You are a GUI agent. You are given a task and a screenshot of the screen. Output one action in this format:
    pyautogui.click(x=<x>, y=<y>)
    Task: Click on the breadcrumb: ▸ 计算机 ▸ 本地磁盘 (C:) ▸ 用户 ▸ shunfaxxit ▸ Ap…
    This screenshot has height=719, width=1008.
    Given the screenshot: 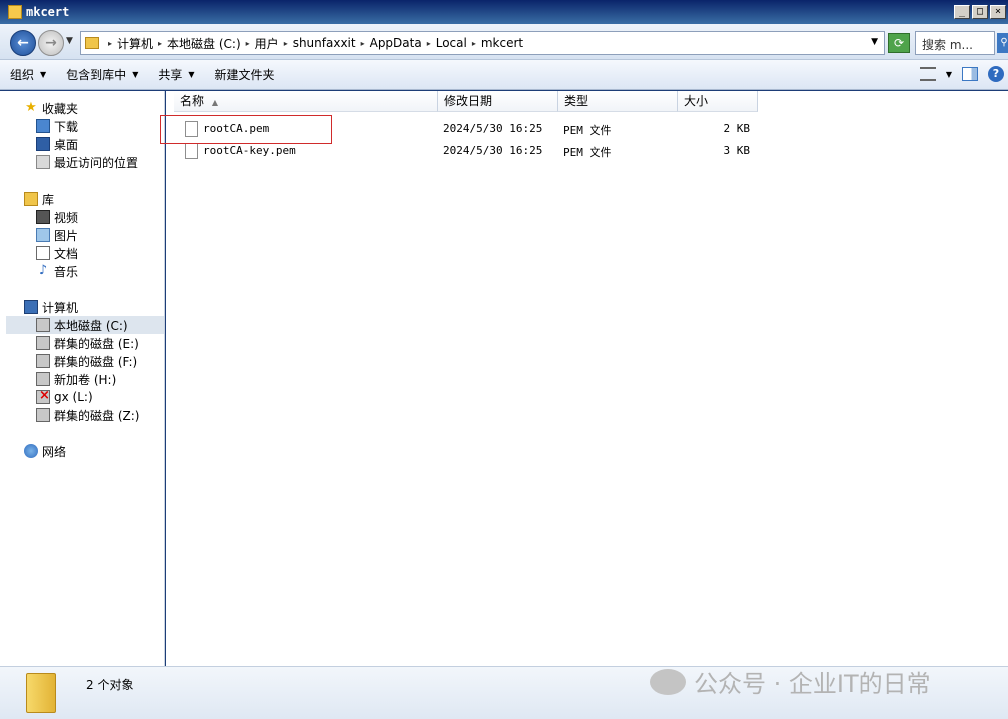 What is the action you would take?
    pyautogui.click(x=313, y=43)
    